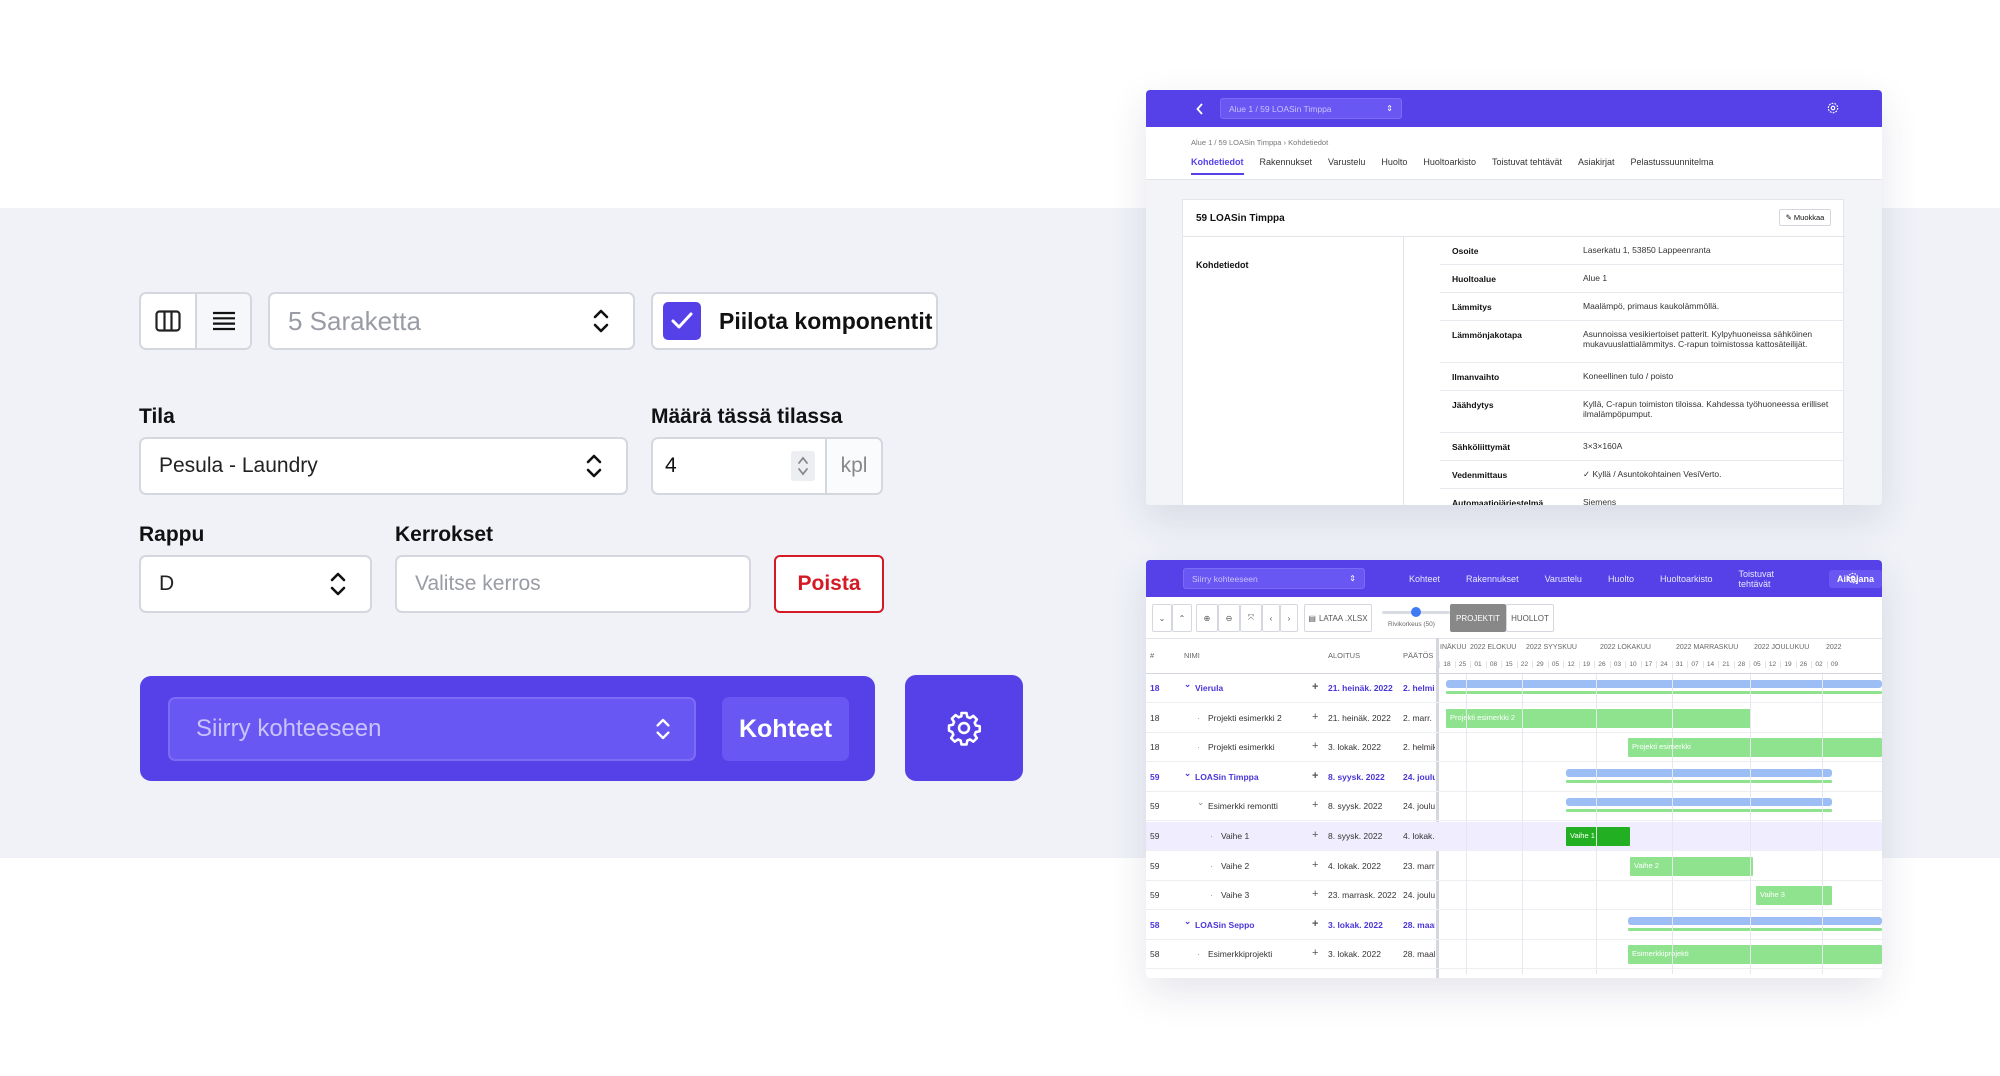 The height and width of the screenshot is (1076, 2000). Describe the element at coordinates (1354, 865) in the screenshot. I see `row-start: 4. lokak. 2022` at that location.